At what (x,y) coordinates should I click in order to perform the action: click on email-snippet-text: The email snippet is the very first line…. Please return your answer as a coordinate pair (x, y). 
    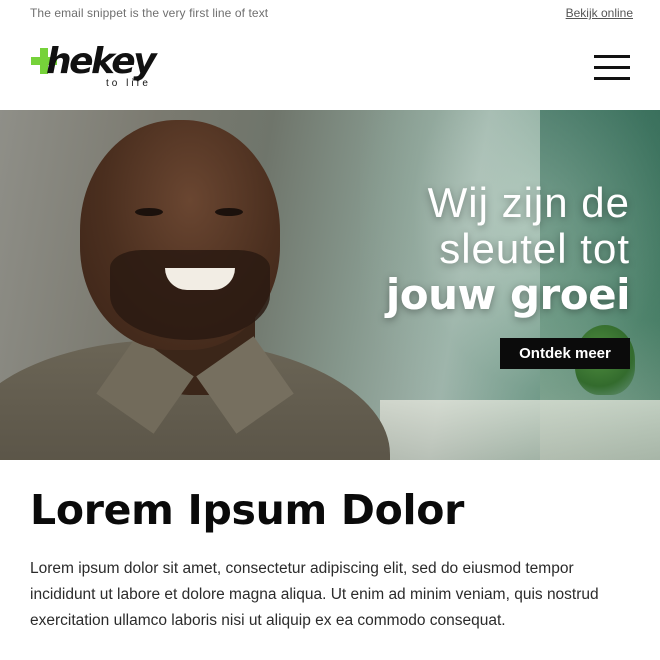
    Looking at the image, I should click on (149, 13).